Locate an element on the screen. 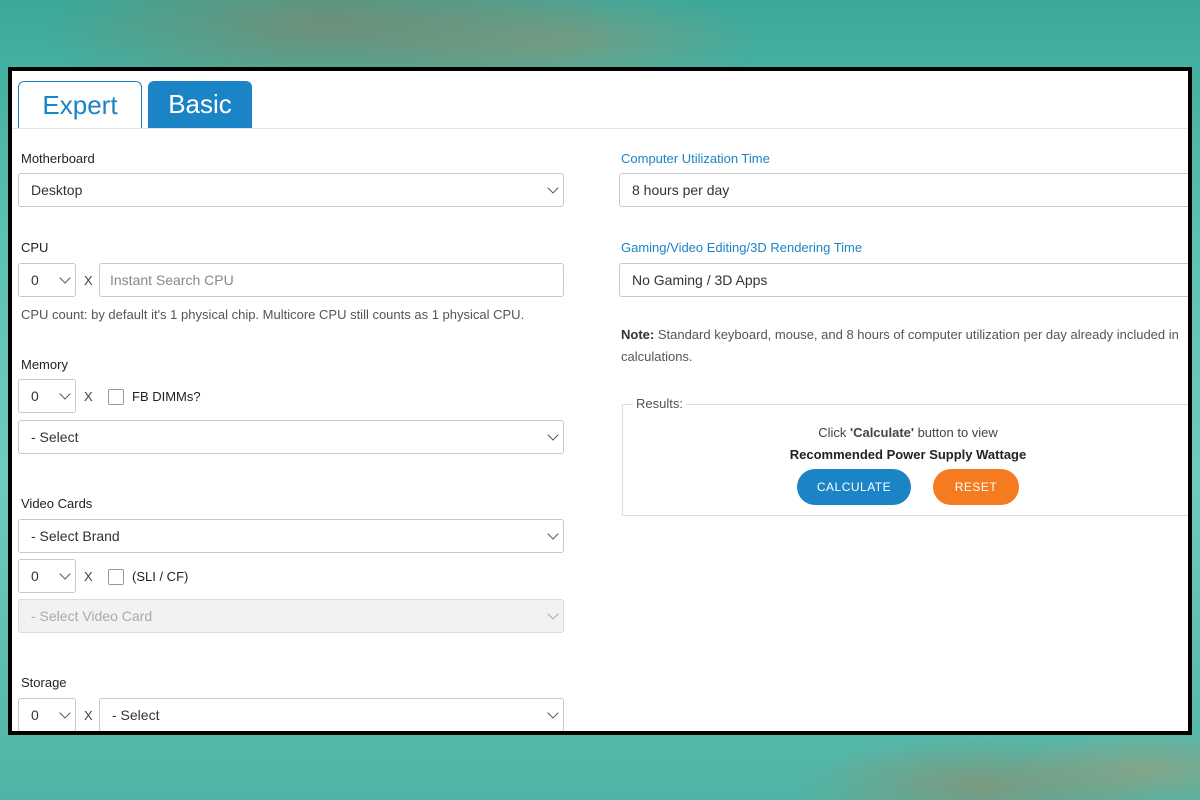  motherboard-select: Desktop is located at coordinates (291, 190).